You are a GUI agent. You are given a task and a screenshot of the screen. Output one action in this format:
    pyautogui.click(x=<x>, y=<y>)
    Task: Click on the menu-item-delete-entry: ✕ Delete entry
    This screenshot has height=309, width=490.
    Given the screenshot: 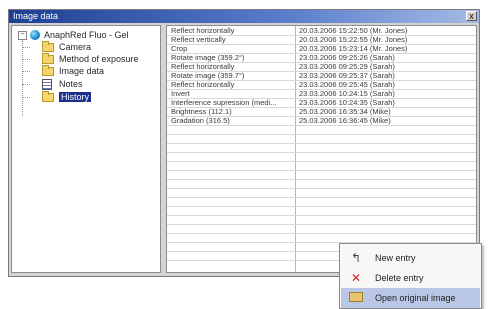 What is the action you would take?
    pyautogui.click(x=410, y=278)
    